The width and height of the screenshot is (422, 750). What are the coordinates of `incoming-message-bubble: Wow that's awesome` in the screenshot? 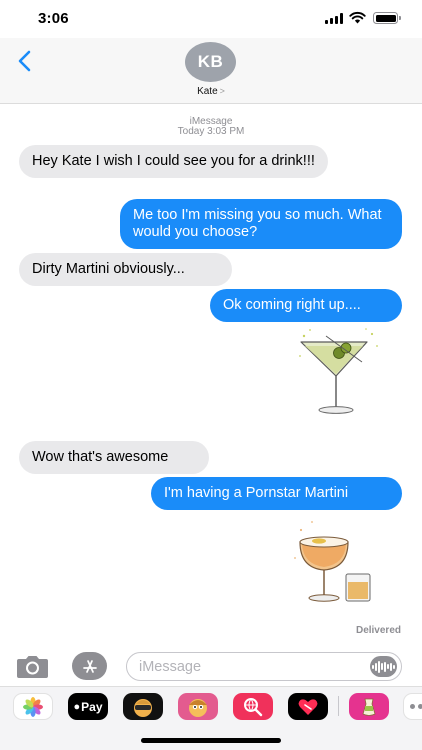 It's located at (114, 457).